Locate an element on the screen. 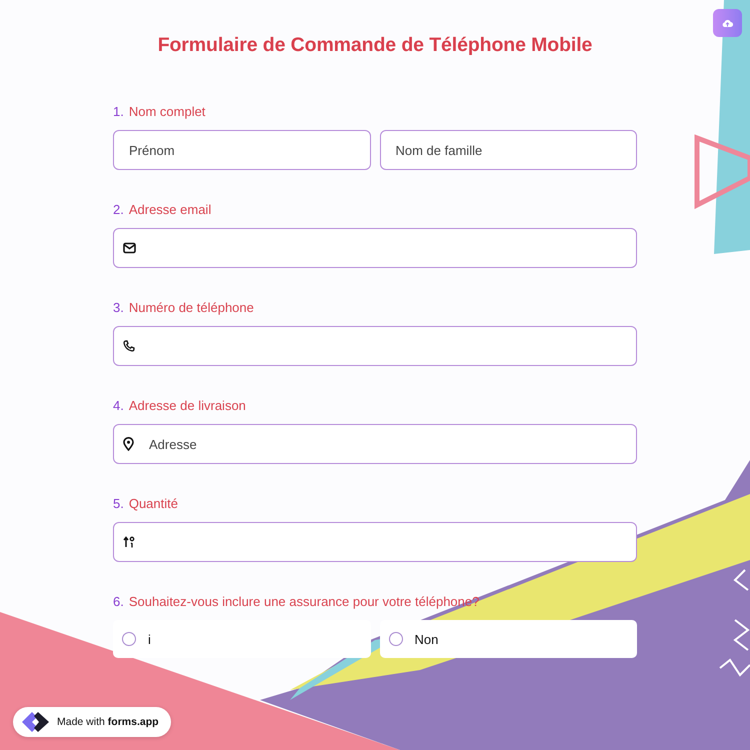  question-number: 2. is located at coordinates (118, 209).